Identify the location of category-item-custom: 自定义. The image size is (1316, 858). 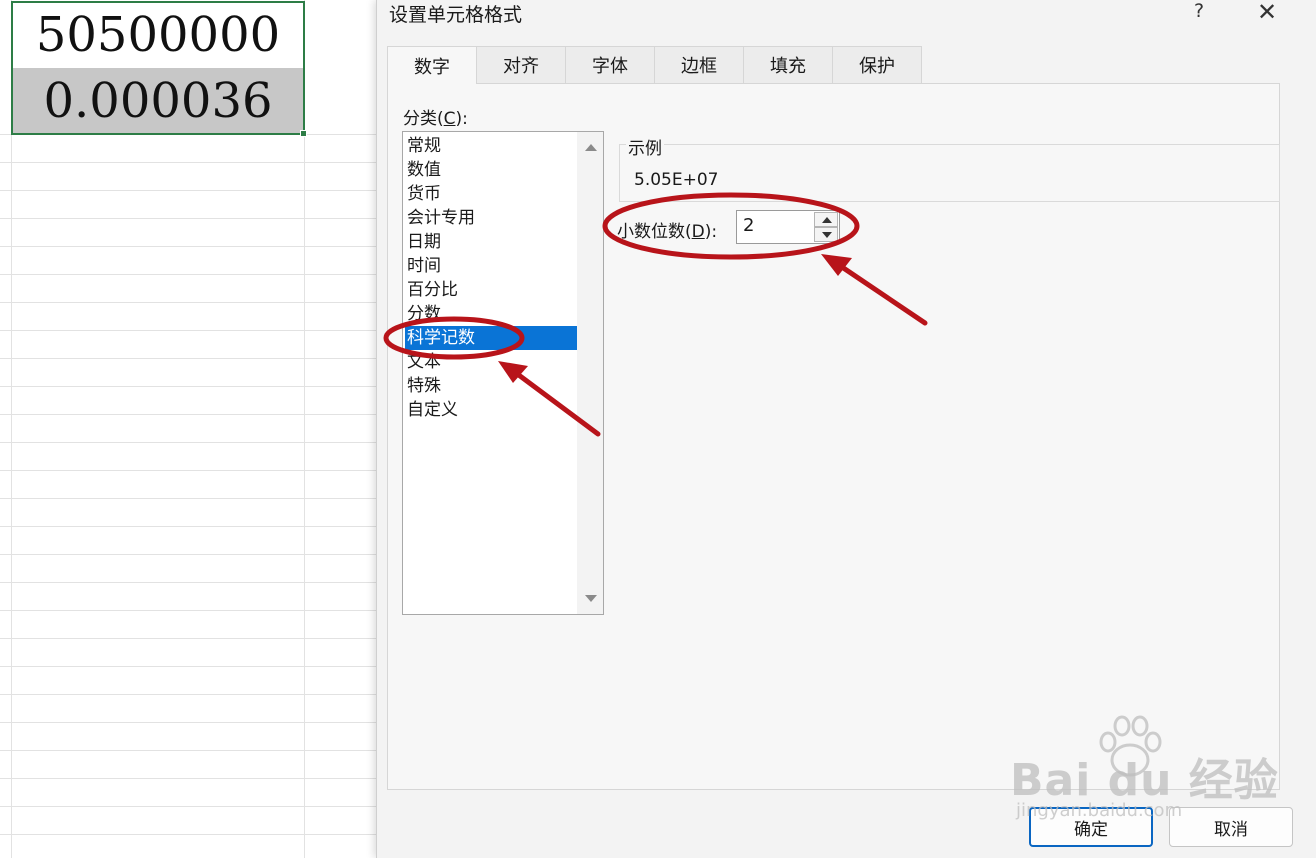
(492, 410).